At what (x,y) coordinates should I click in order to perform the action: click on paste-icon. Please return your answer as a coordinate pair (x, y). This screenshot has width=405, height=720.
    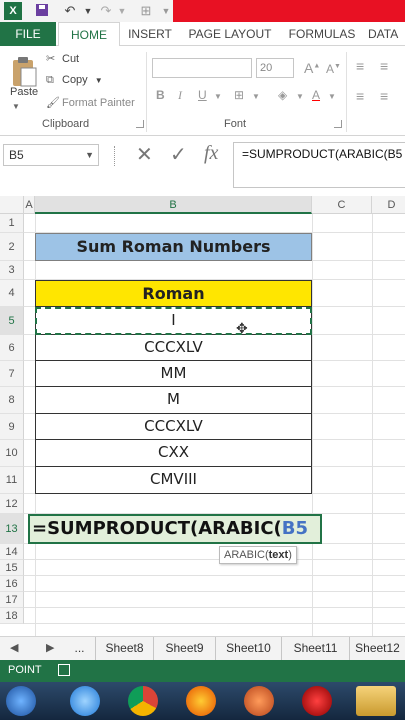
    Looking at the image, I should click on (24, 72).